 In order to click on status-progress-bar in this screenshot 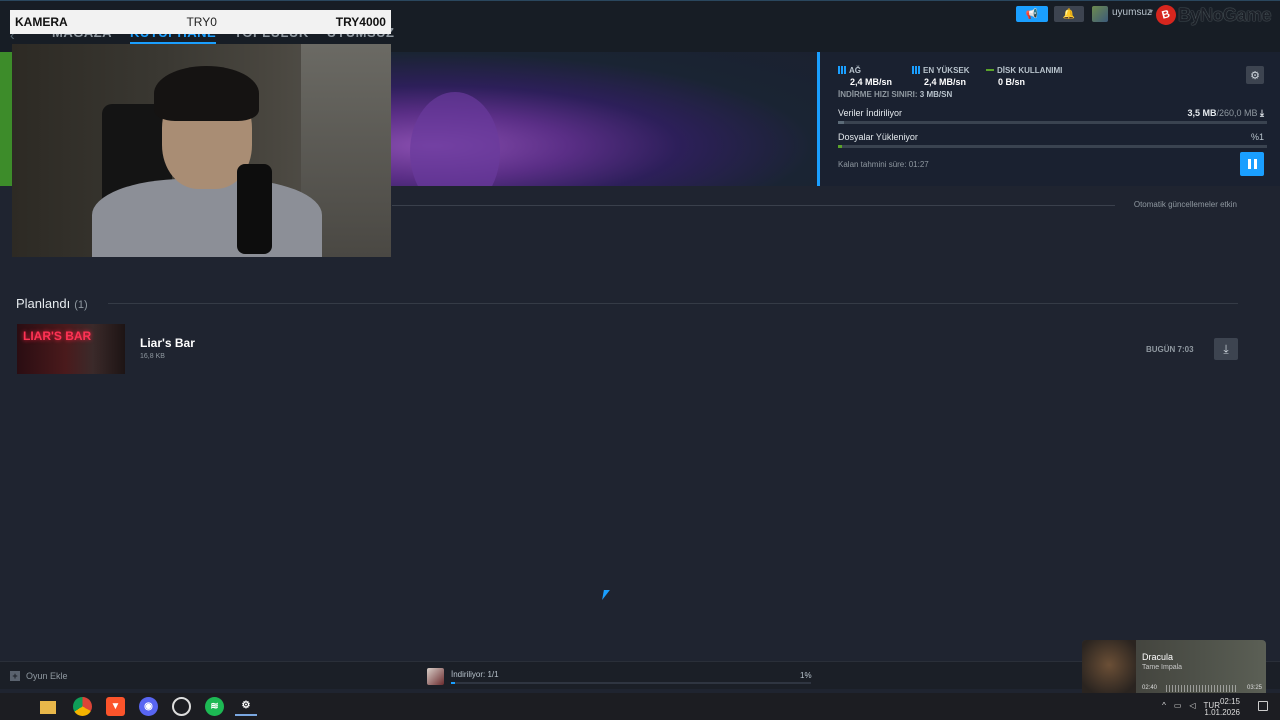, I will do `click(631, 683)`.